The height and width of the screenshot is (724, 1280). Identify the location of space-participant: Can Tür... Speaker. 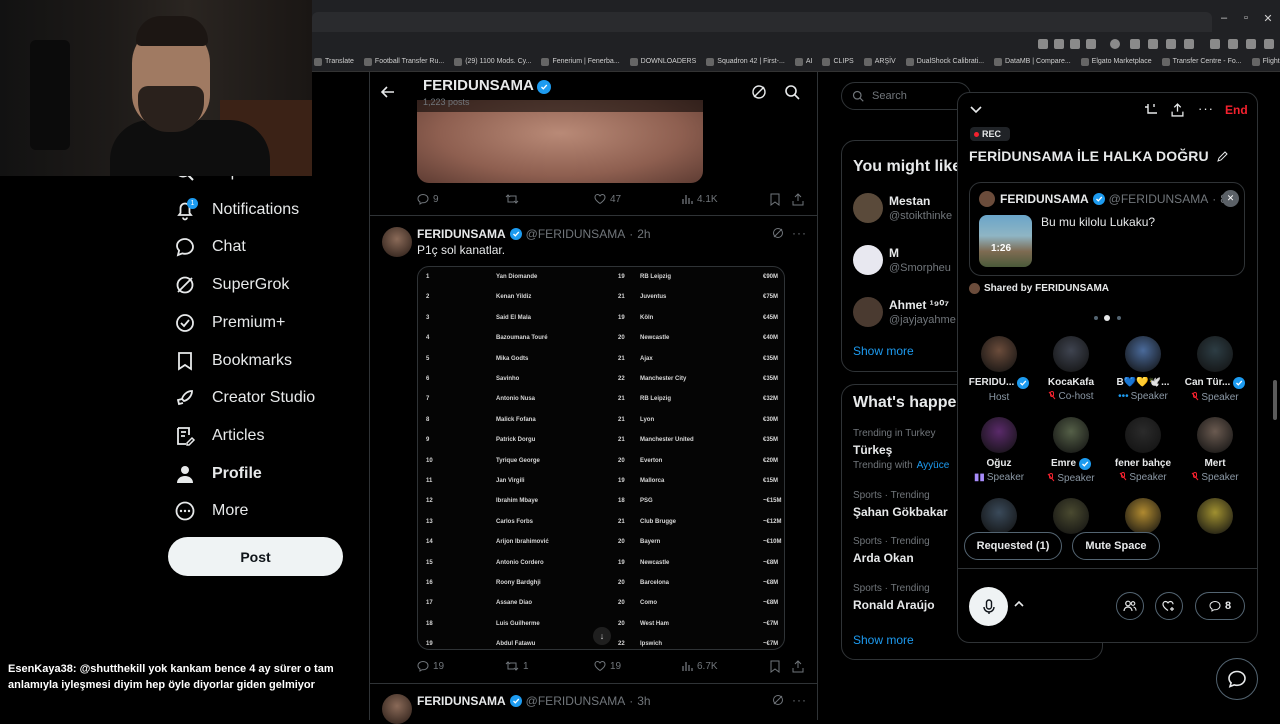
(1215, 369).